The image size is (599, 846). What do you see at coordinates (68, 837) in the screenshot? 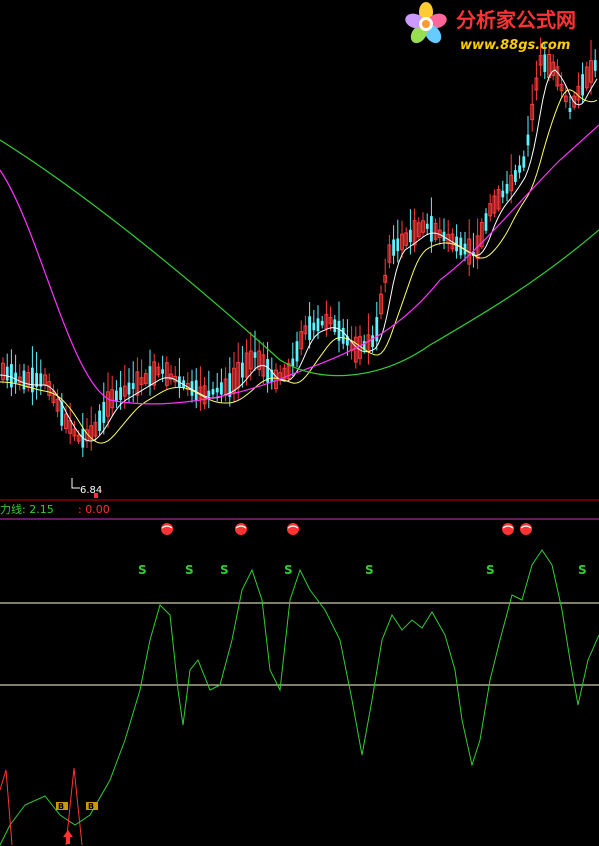
I see `up-arrow-icon` at bounding box center [68, 837].